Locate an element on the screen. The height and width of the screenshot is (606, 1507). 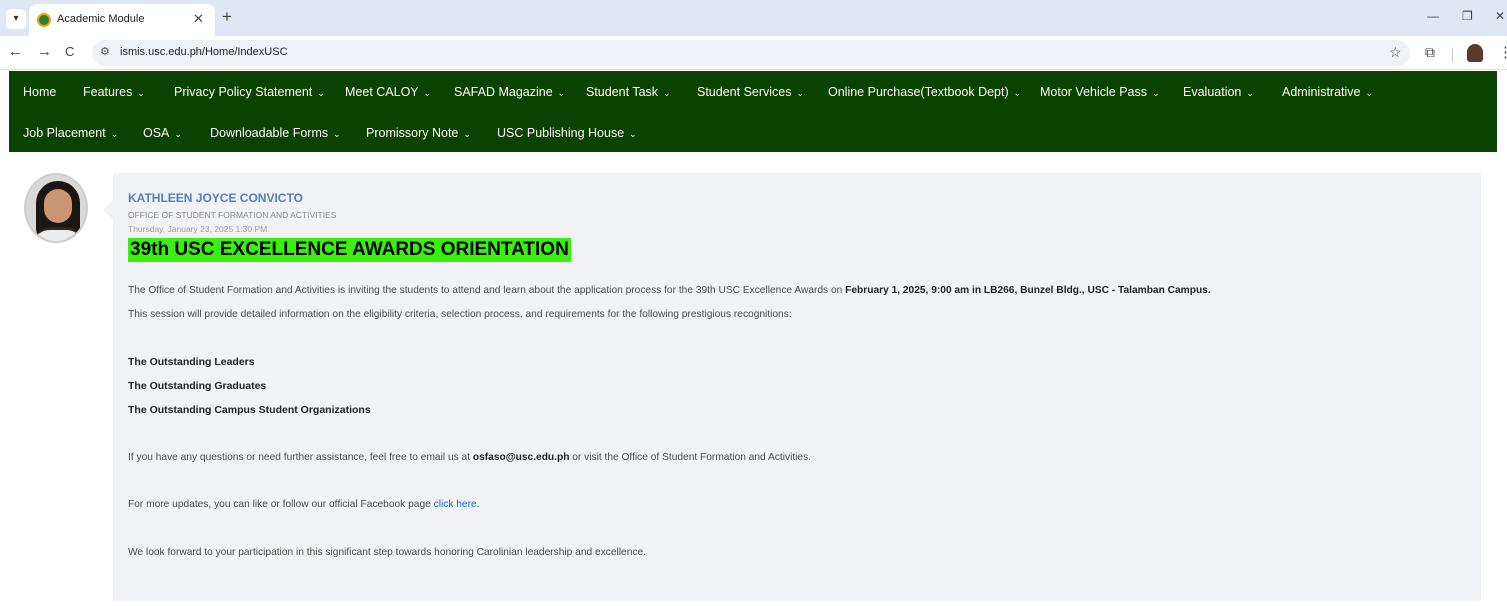
address-bar: ⚙ ismis.usc.edu.ph/Home/IndexUSC ☆ is located at coordinates (751, 53).